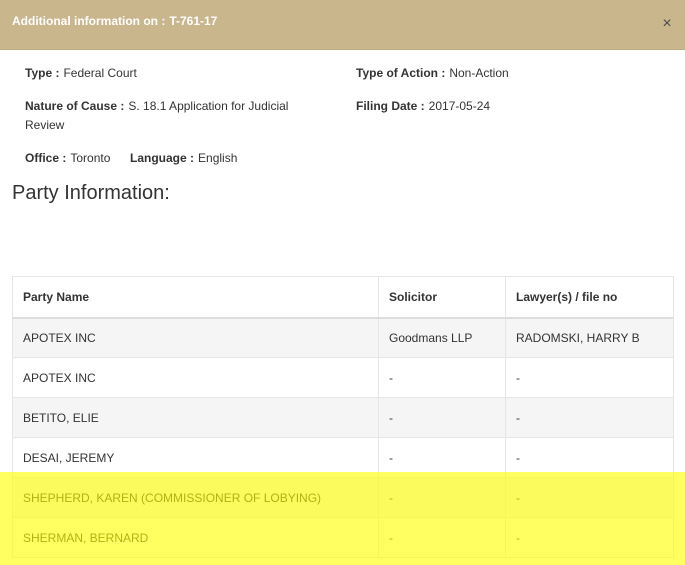 The height and width of the screenshot is (565, 685). What do you see at coordinates (401, 73) in the screenshot?
I see `type-of-action-label: Type of Action :` at bounding box center [401, 73].